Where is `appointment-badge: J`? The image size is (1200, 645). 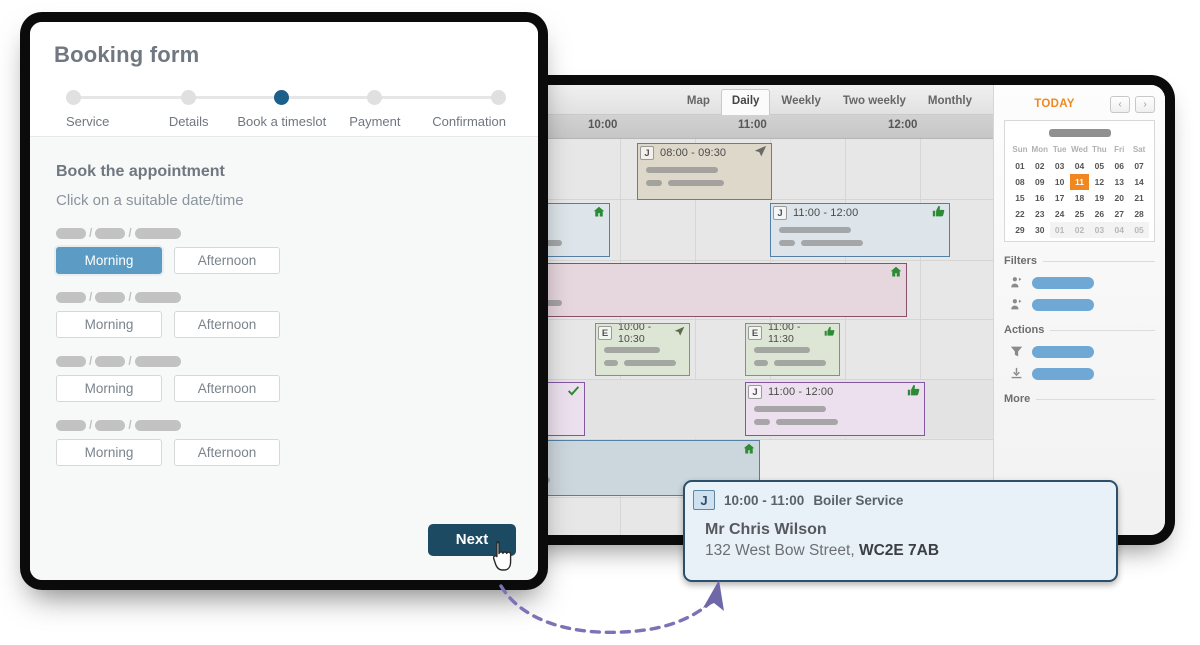
appointment-badge: J is located at coordinates (755, 391).